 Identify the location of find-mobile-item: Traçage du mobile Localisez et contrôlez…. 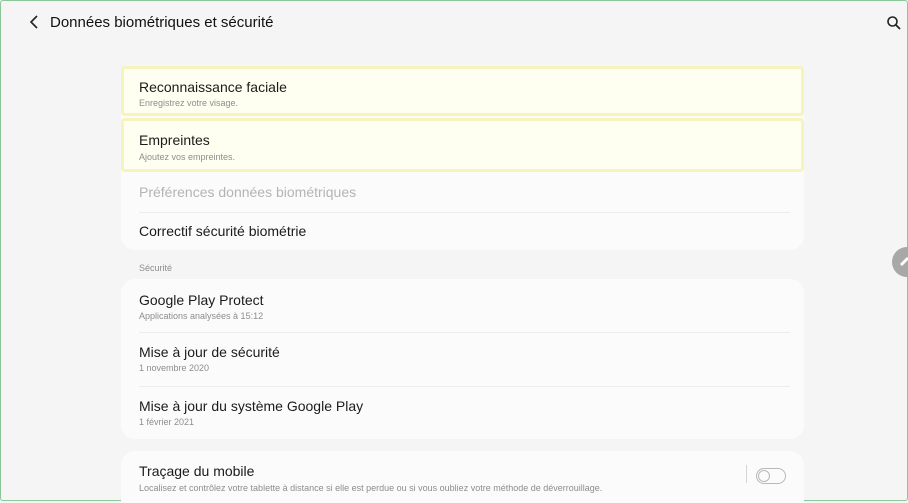
(462, 477).